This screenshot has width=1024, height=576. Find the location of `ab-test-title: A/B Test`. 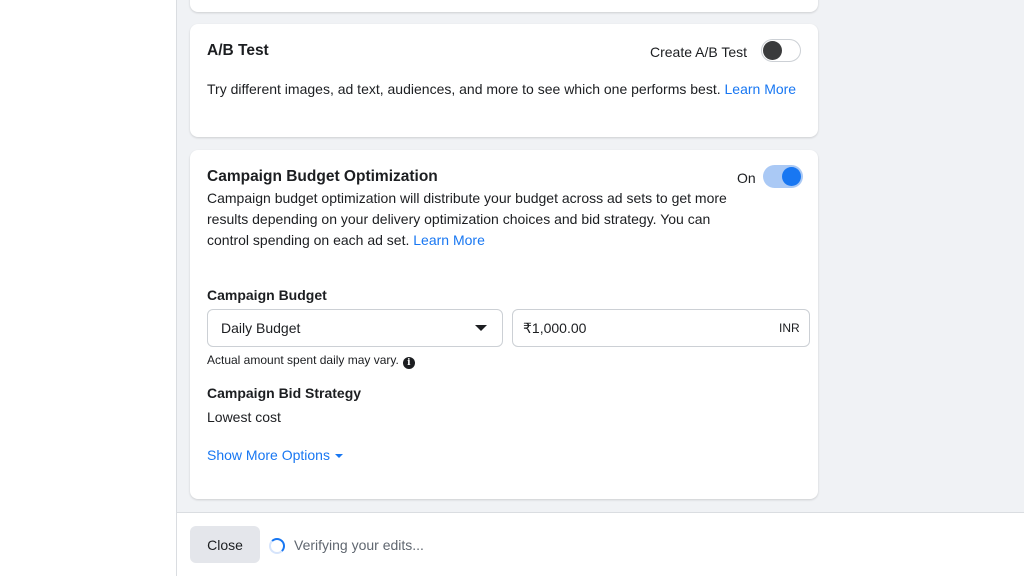

ab-test-title: A/B Test is located at coordinates (238, 50).